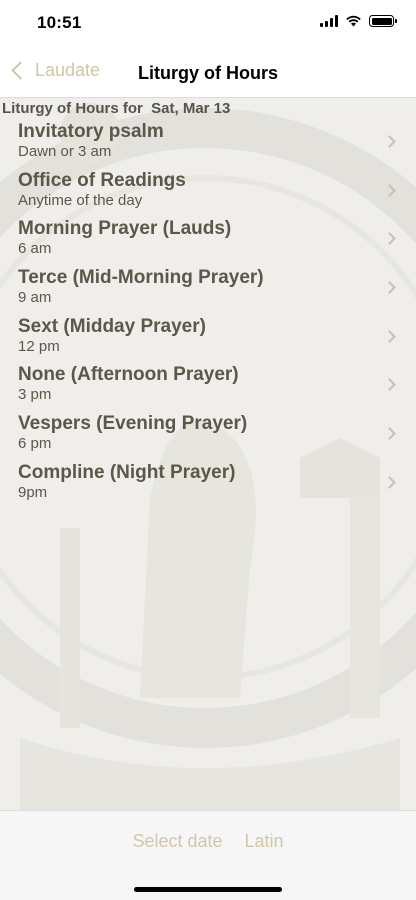  I want to click on item-time: 9pm, so click(33, 492).